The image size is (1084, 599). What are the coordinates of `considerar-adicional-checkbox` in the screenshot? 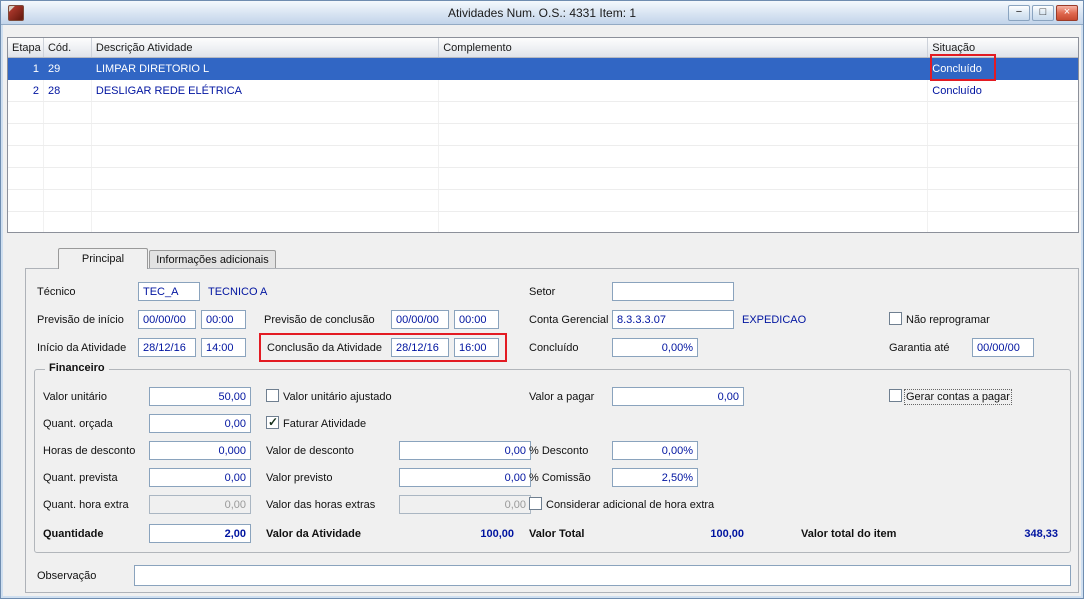 It's located at (535, 503).